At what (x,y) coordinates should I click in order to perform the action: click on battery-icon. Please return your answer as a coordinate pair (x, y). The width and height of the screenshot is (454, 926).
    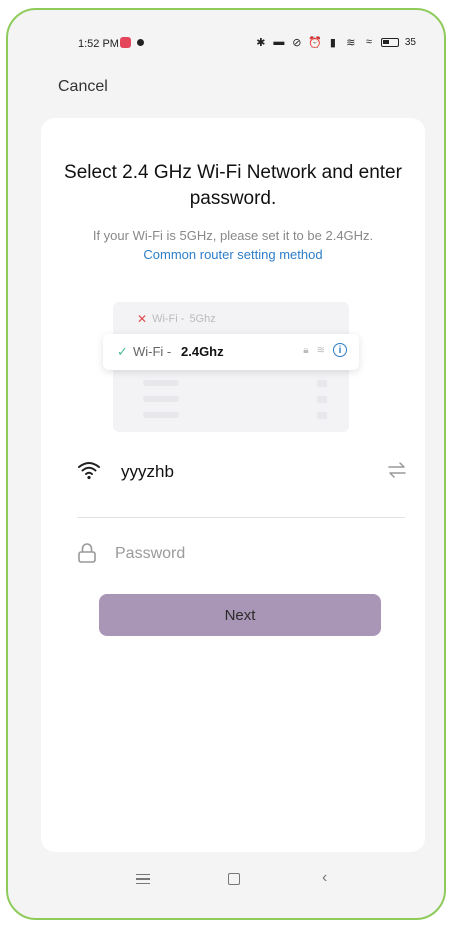
    Looking at the image, I should click on (389, 42).